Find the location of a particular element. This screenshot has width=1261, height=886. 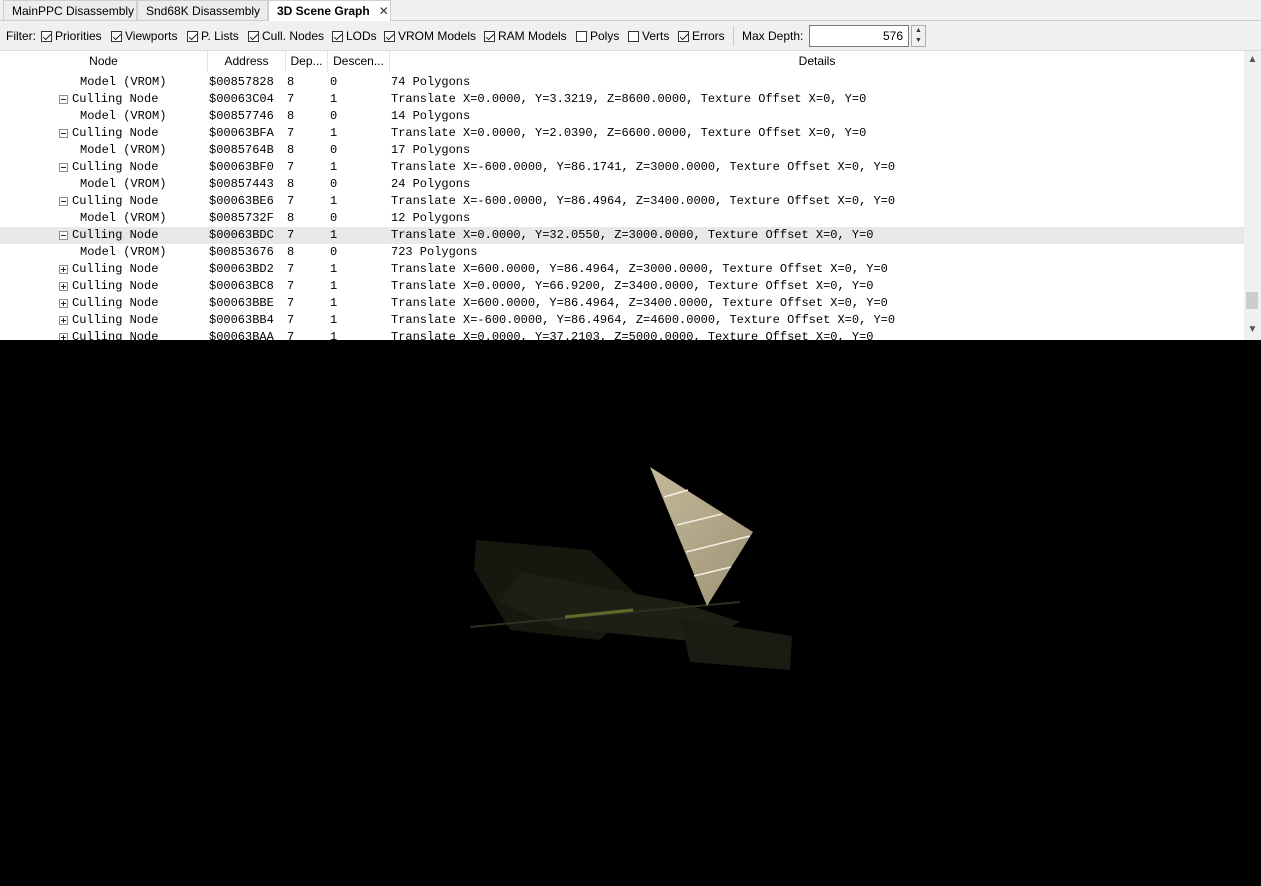

tree-row: Model (VROM) $00857828 8 0 74 Polygons is located at coordinates (622, 82).